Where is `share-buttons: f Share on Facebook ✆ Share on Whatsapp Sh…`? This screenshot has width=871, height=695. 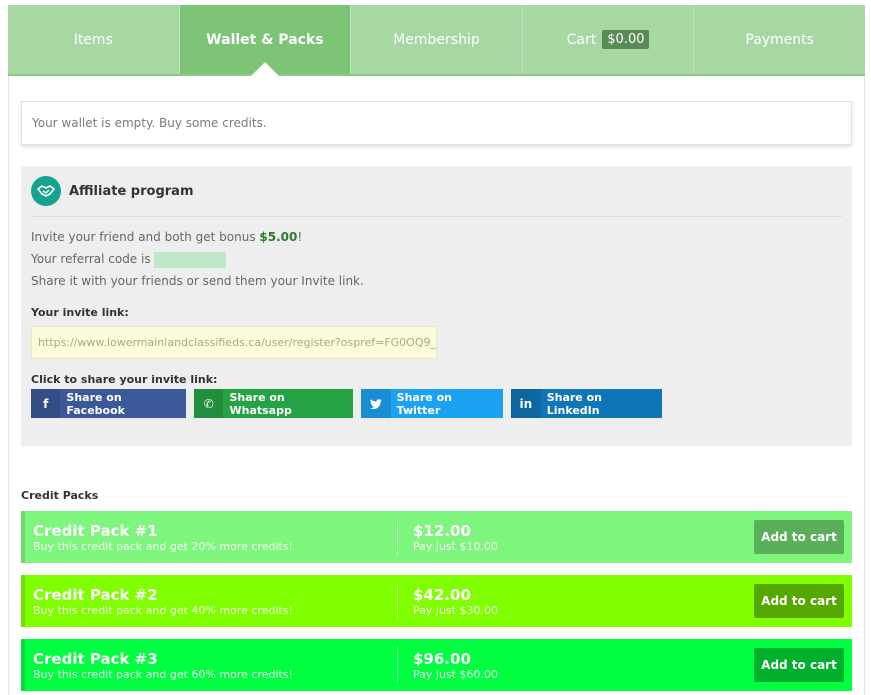
share-buttons: f Share on Facebook ✆ Share on Whatsapp Sh… is located at coordinates (436, 403).